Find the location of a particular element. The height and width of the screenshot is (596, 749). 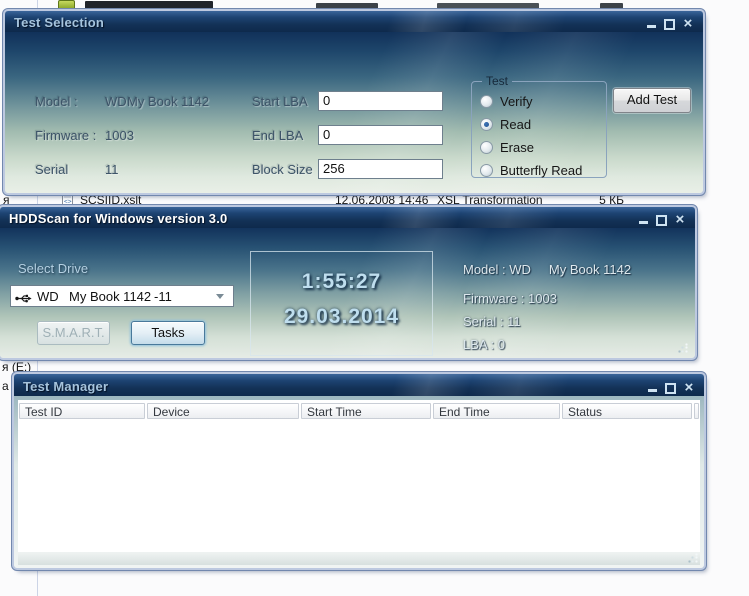

add-test-button: Add Test is located at coordinates (652, 100).